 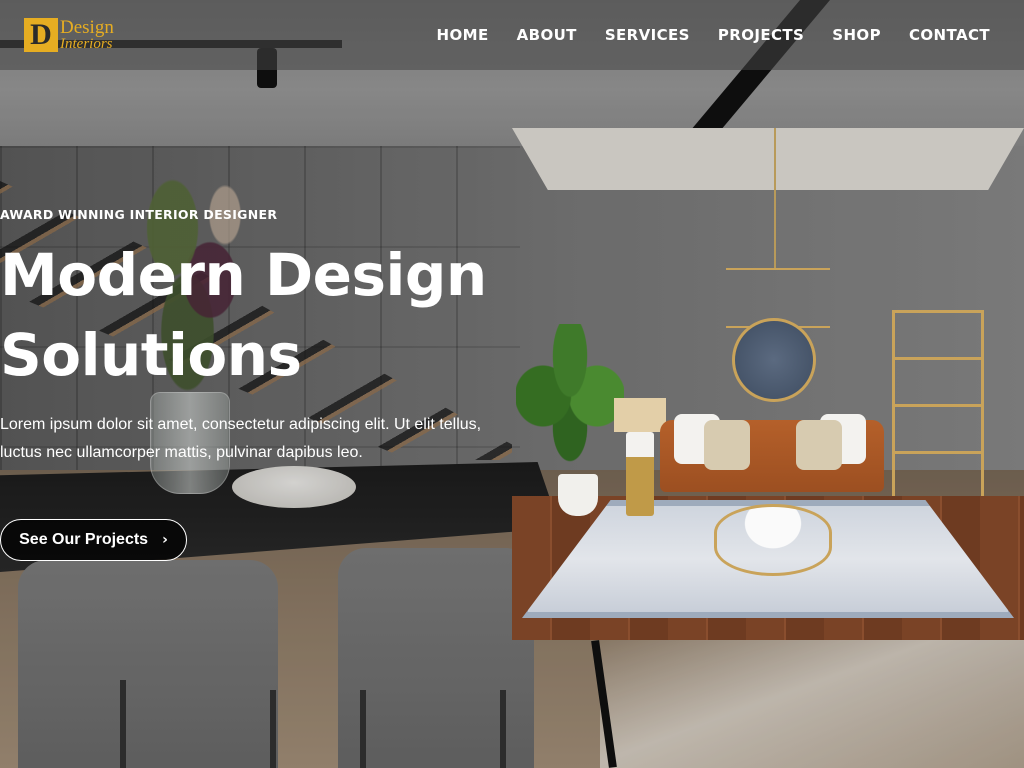 I want to click on logo-mark: D, so click(x=41, y=35).